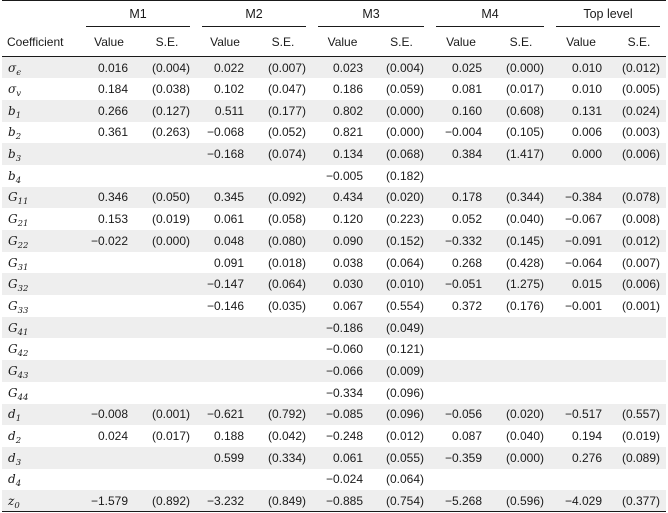 The width and height of the screenshot is (668, 513). I want to click on value-cell: 0.030, so click(342, 284).